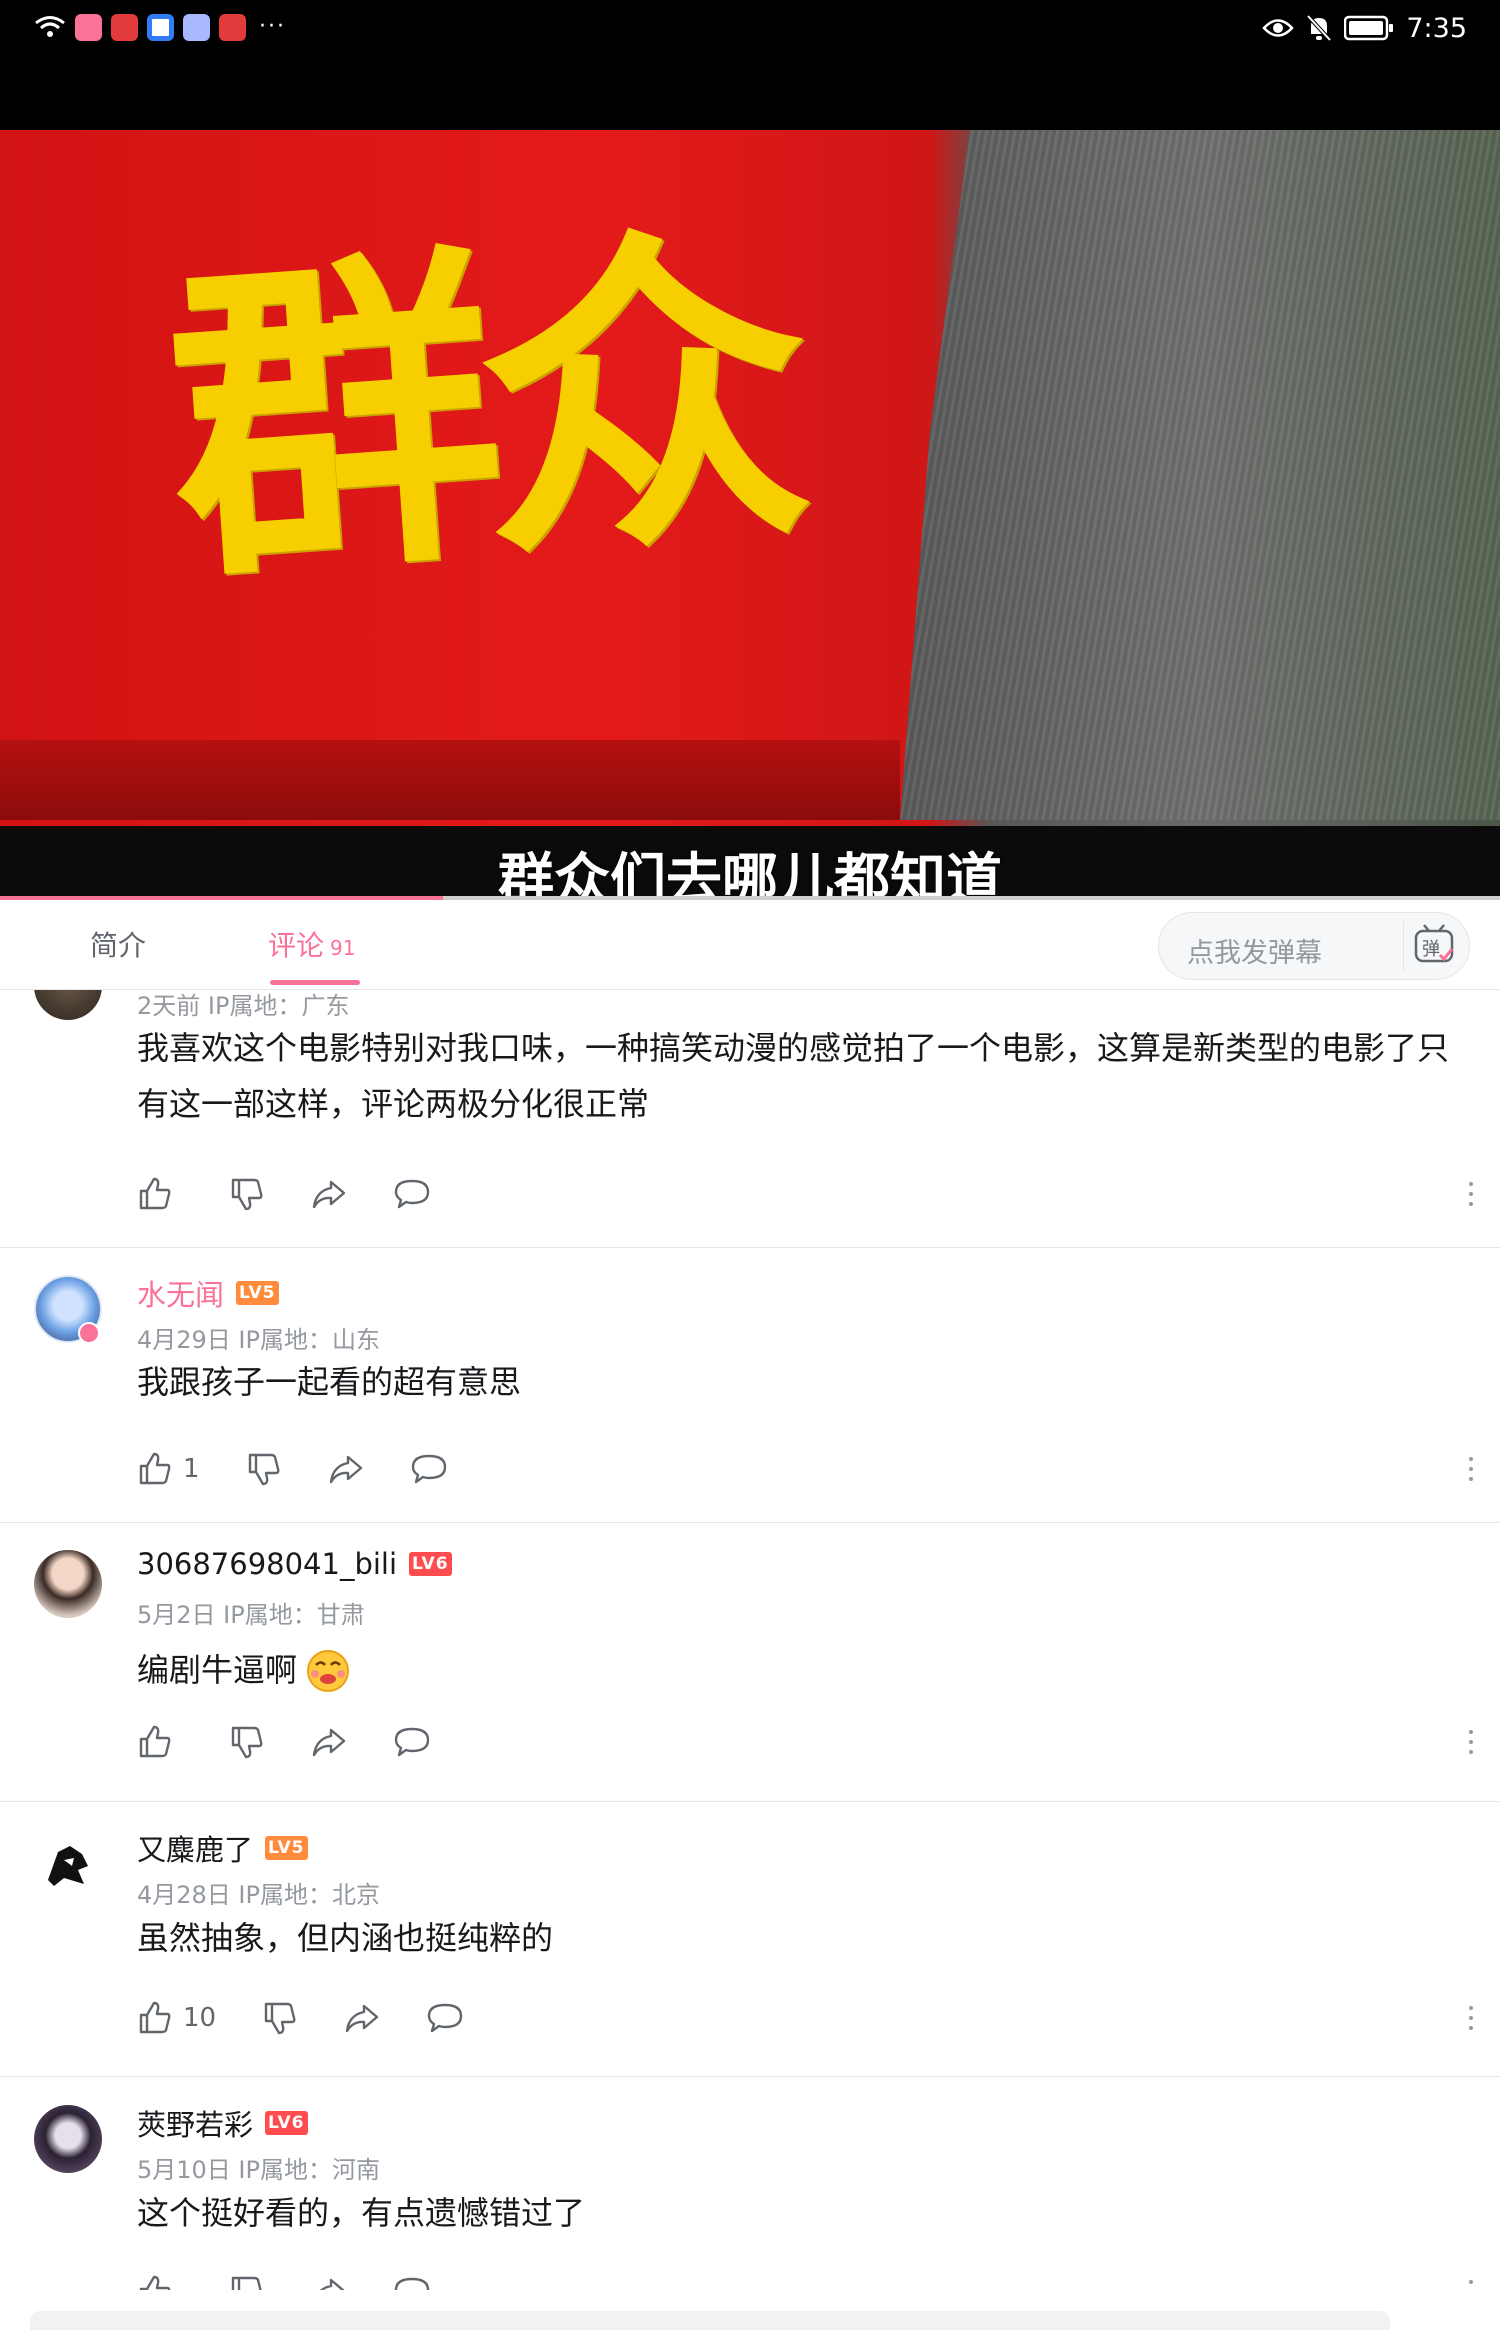  I want to click on more-notifications: ···, so click(272, 26).